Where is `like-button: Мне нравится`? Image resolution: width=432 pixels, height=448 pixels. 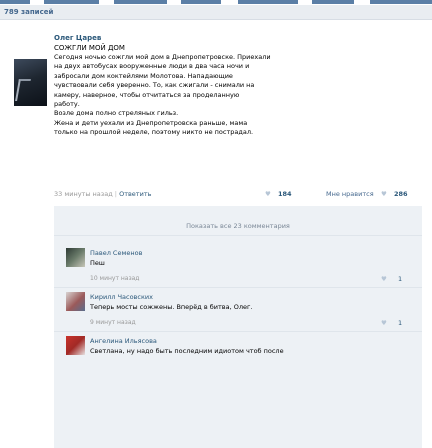 like-button: Мне нравится is located at coordinates (350, 194).